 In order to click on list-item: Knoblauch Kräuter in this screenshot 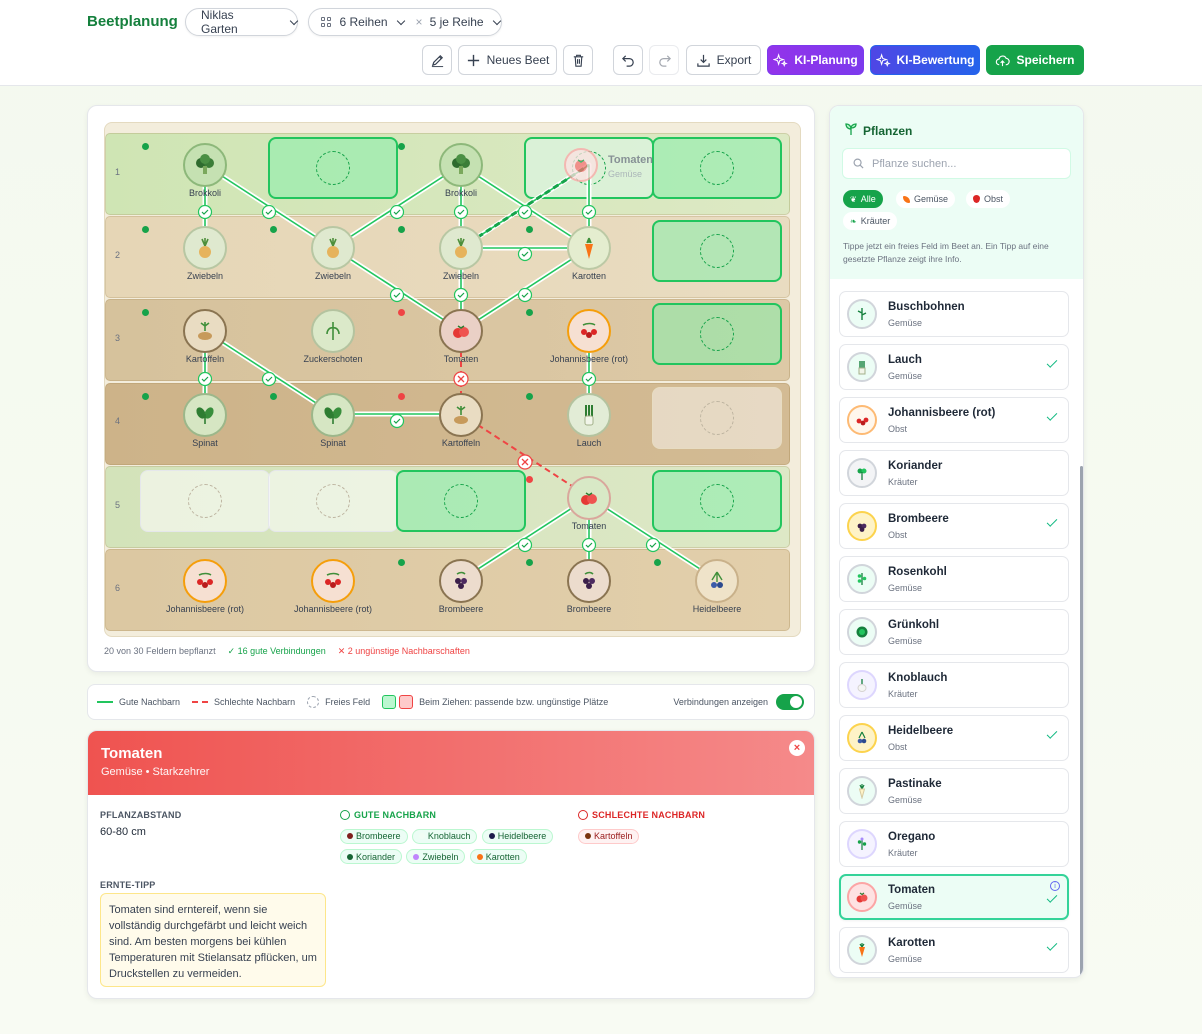, I will do `click(954, 685)`.